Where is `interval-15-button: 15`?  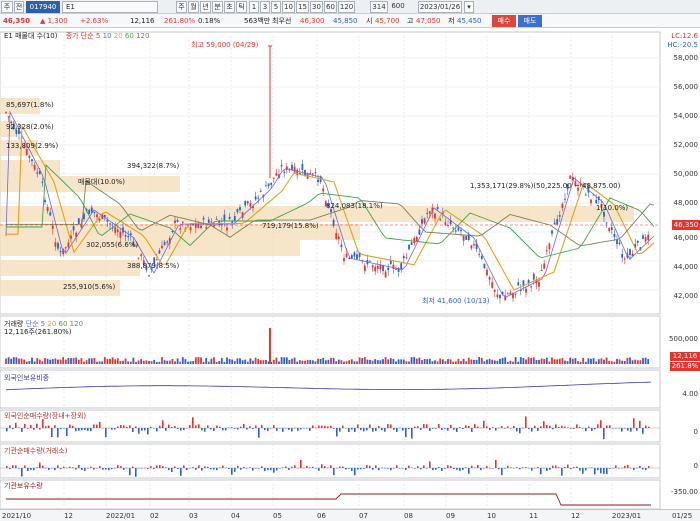
interval-15-button: 15 is located at coordinates (302, 7).